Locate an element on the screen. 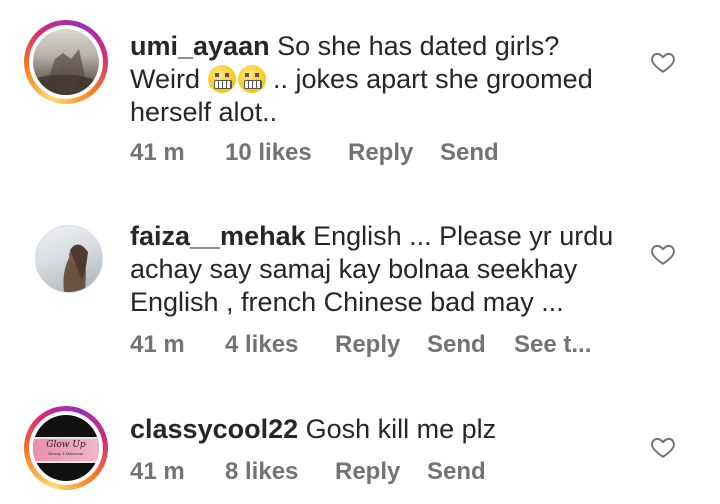 This screenshot has width=720, height=504. comment-body: Gosh kill me plz is located at coordinates (397, 429).